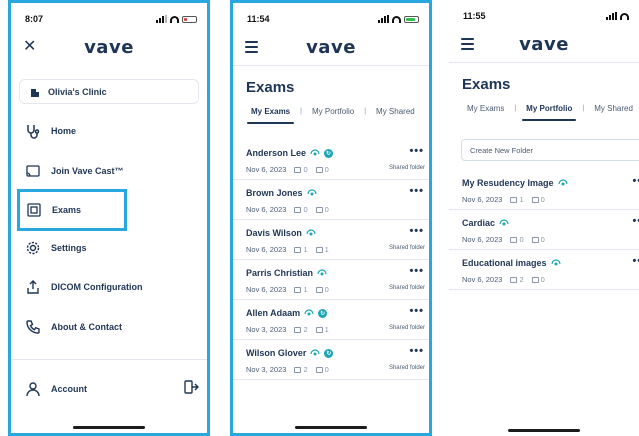  I want to click on menu-item-exams: Exams, so click(72, 210).